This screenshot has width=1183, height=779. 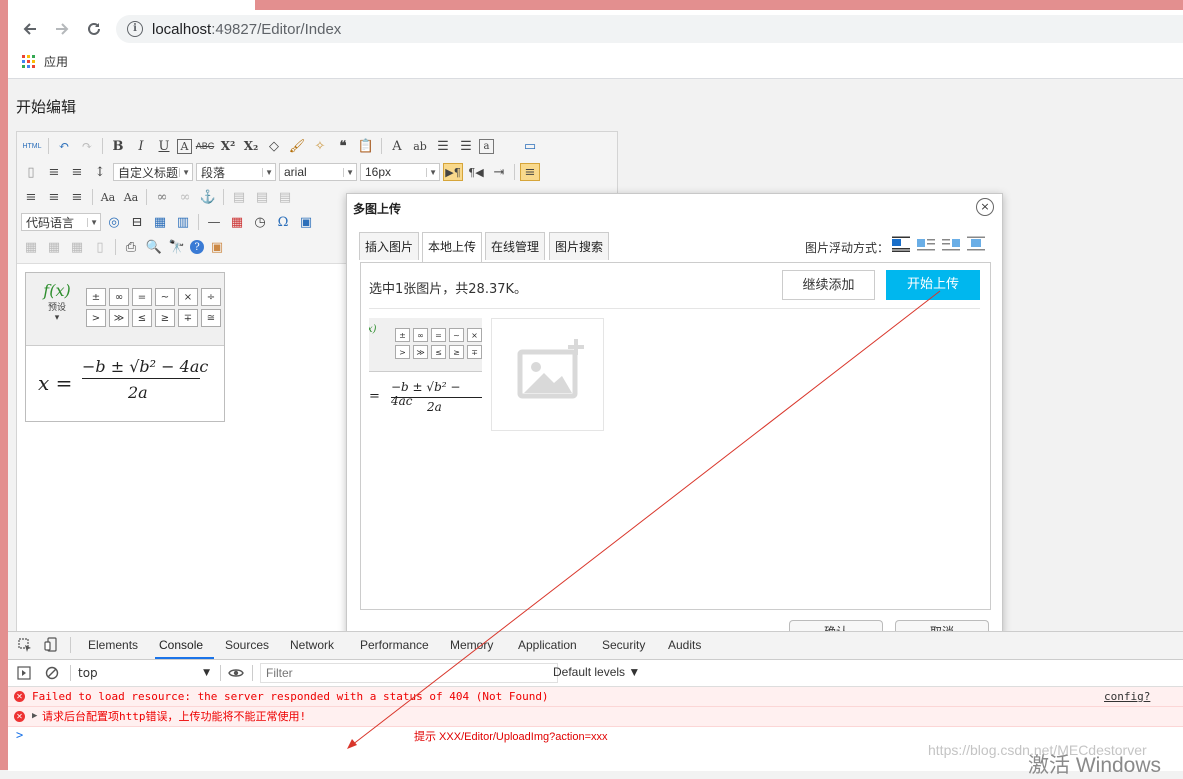 I want to click on continue-add-button: 继续添加, so click(x=828, y=285).